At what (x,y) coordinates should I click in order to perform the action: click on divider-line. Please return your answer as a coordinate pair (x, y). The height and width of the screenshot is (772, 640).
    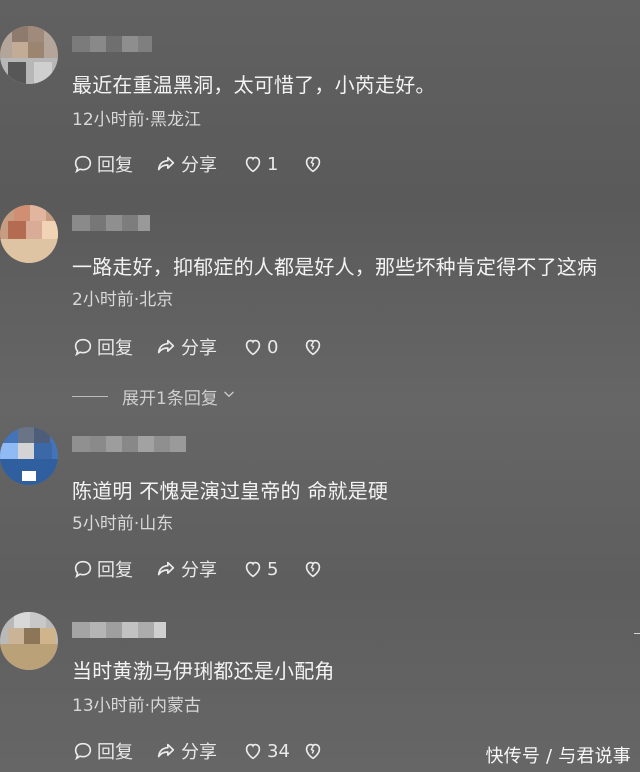
    Looking at the image, I should click on (90, 396).